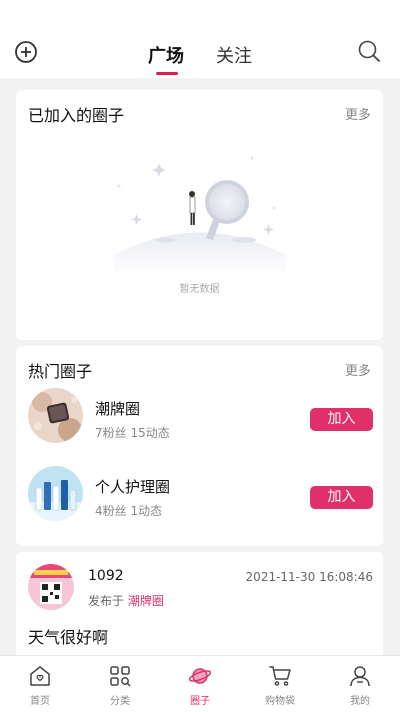 This screenshot has height=712, width=400. I want to click on bottom-tab-bar: 首页 分类 圈子 购物袋 我的, so click(200, 683).